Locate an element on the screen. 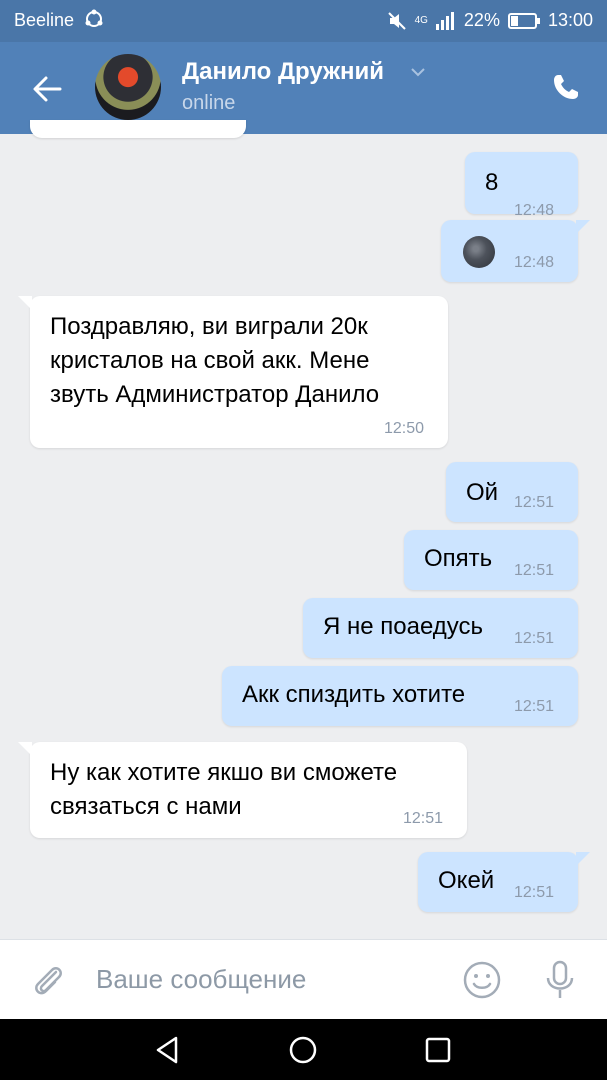  outgoing-message: Окей 12:51 is located at coordinates (504, 882).